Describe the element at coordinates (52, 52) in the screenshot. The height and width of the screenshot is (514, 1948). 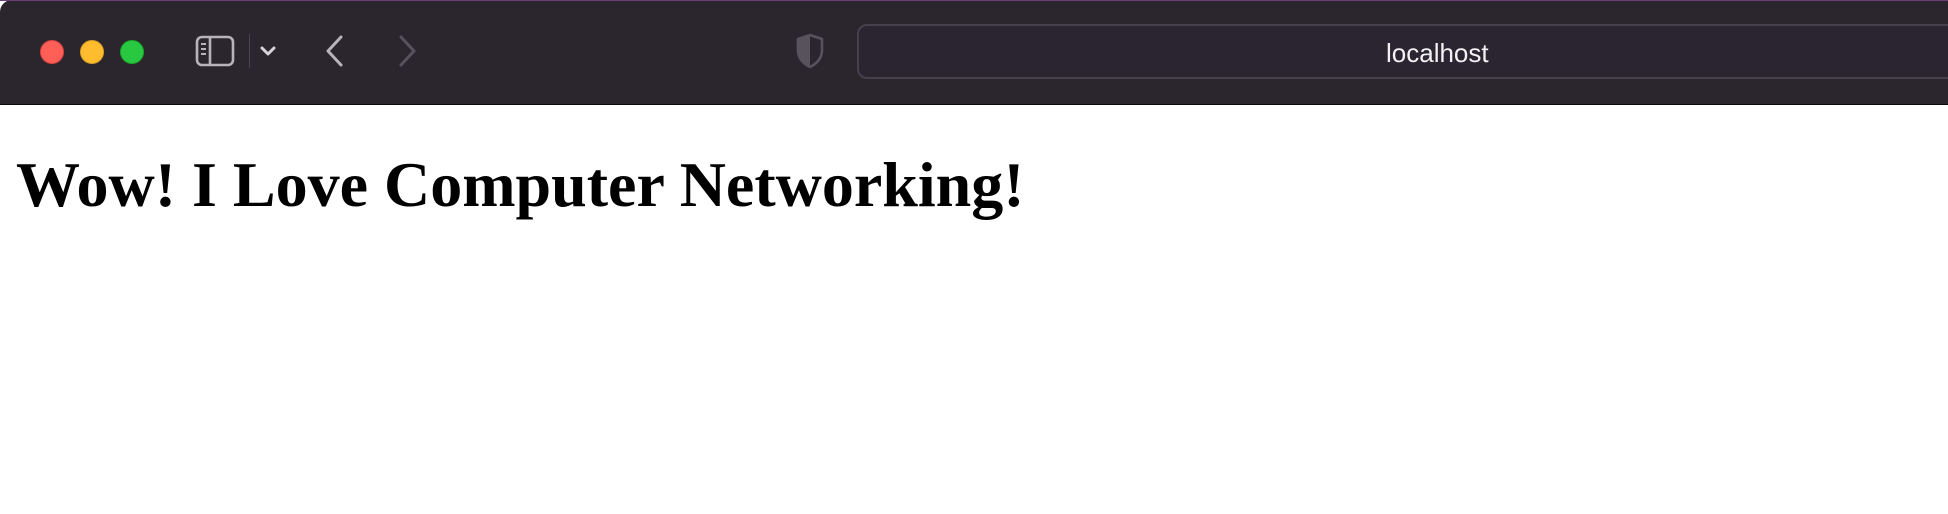
I see `close-window-button` at that location.